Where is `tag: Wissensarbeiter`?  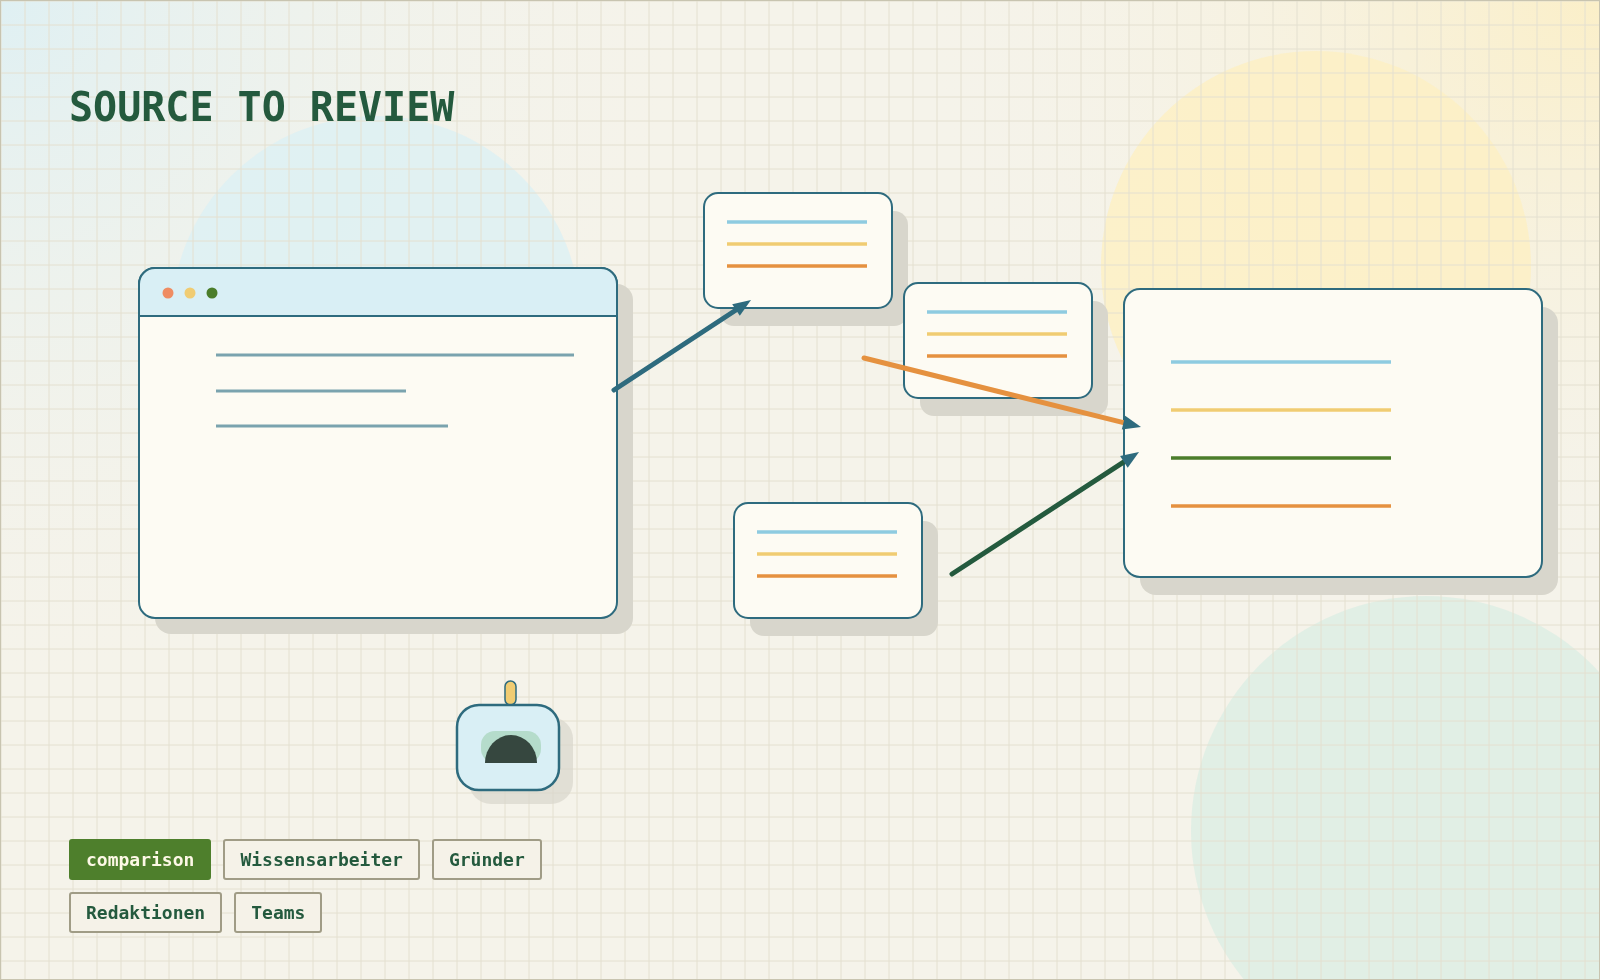
tag: Wissensarbeiter is located at coordinates (321, 859).